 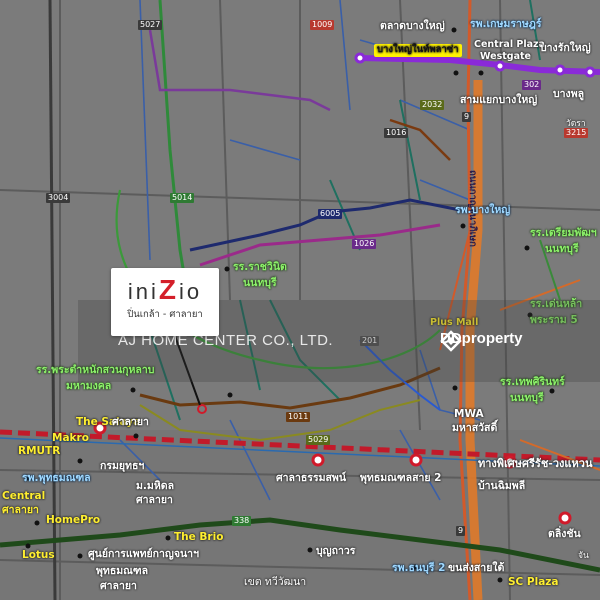 What do you see at coordinates (562, 249) in the screenshot?
I see `label-triam-2: นนทบุรี` at bounding box center [562, 249].